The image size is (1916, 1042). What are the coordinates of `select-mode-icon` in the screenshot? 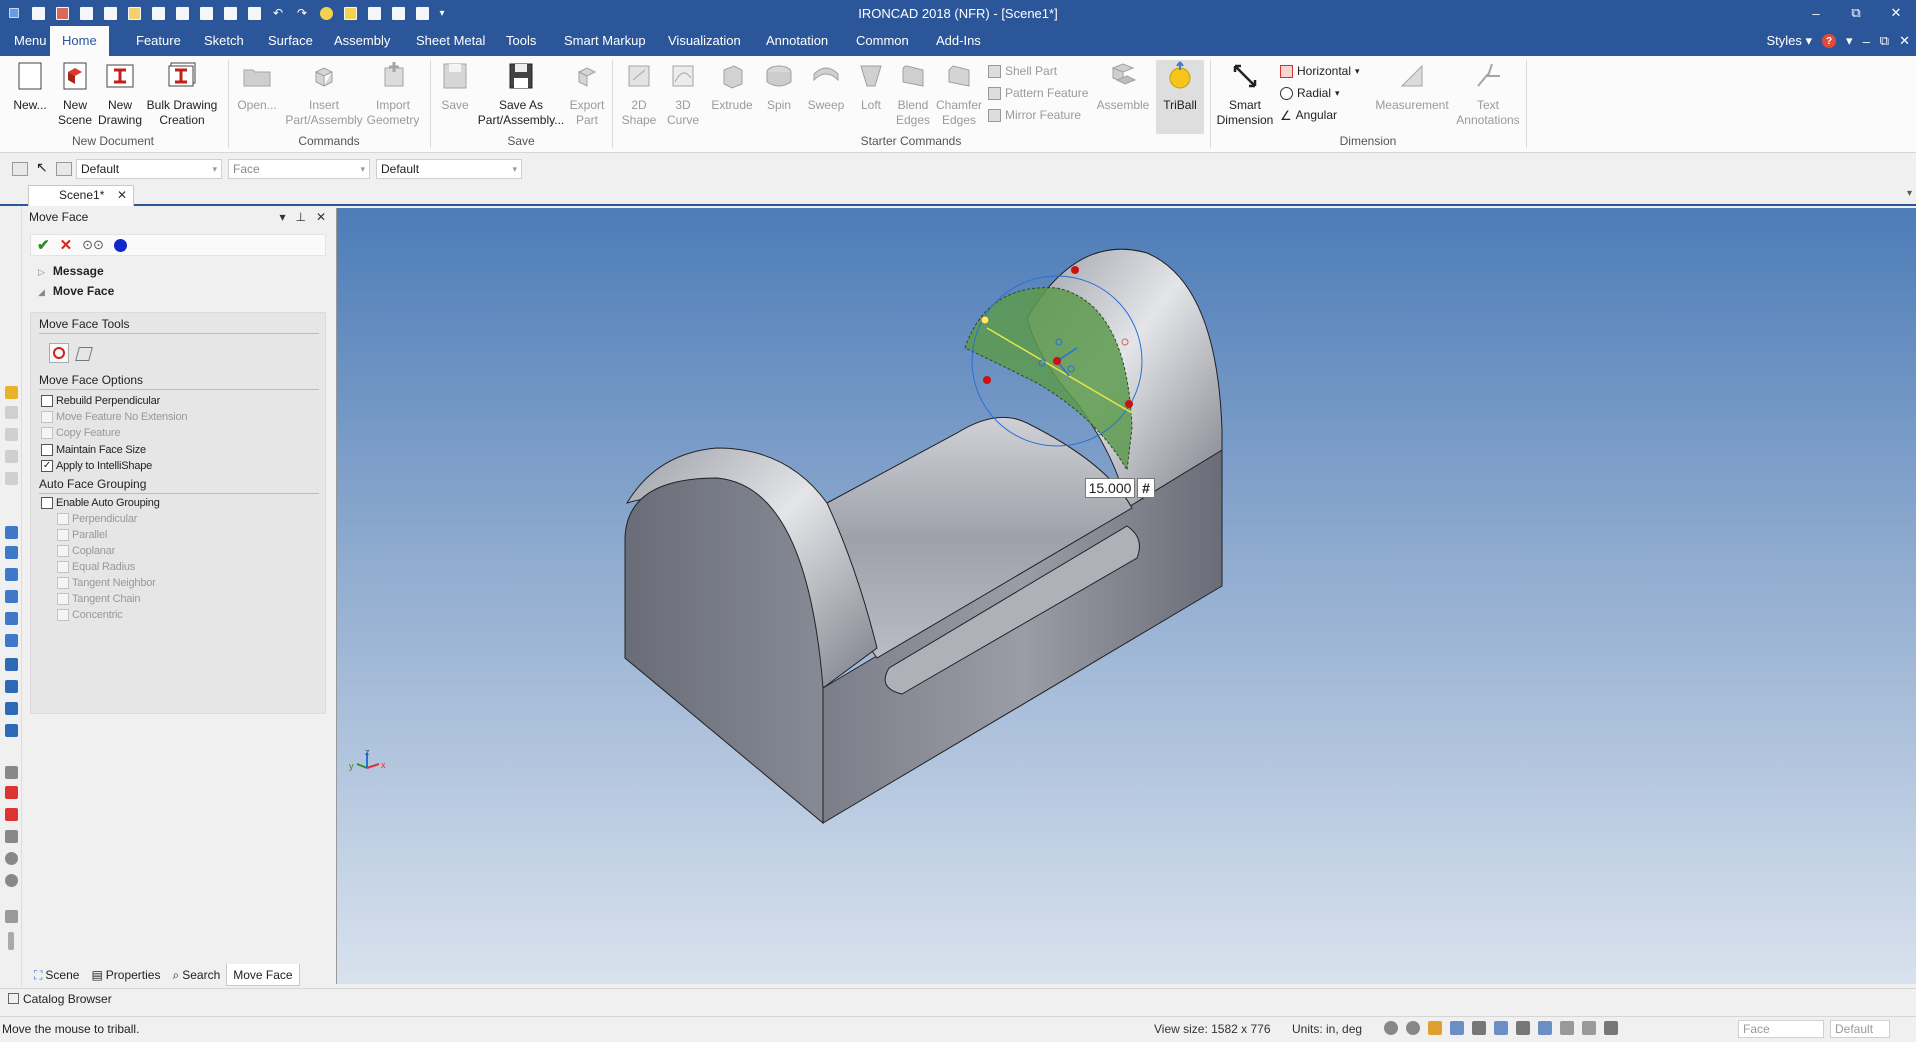 It's located at (1611, 1028).